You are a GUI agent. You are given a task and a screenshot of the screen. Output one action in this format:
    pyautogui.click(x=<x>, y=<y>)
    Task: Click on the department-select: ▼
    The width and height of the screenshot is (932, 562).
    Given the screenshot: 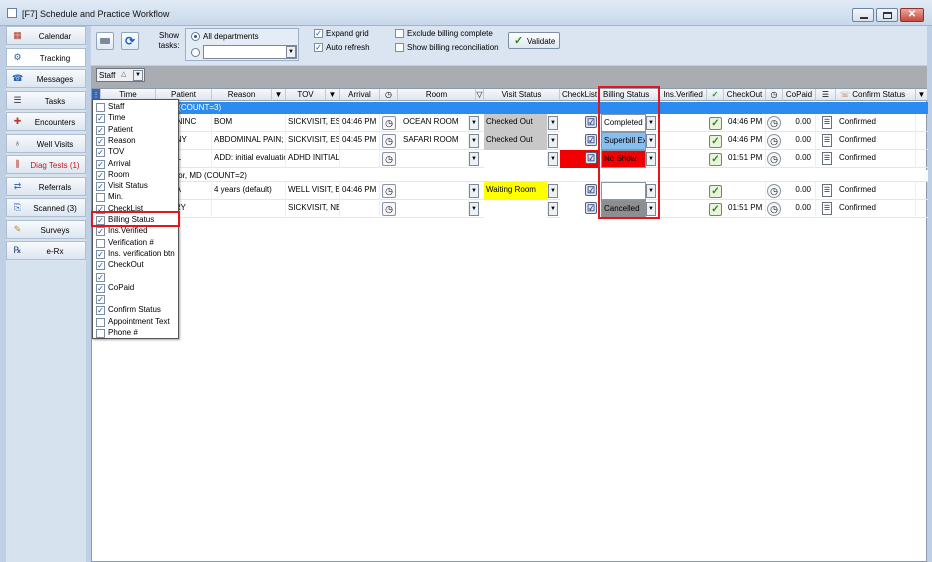 What is the action you would take?
    pyautogui.click(x=250, y=52)
    